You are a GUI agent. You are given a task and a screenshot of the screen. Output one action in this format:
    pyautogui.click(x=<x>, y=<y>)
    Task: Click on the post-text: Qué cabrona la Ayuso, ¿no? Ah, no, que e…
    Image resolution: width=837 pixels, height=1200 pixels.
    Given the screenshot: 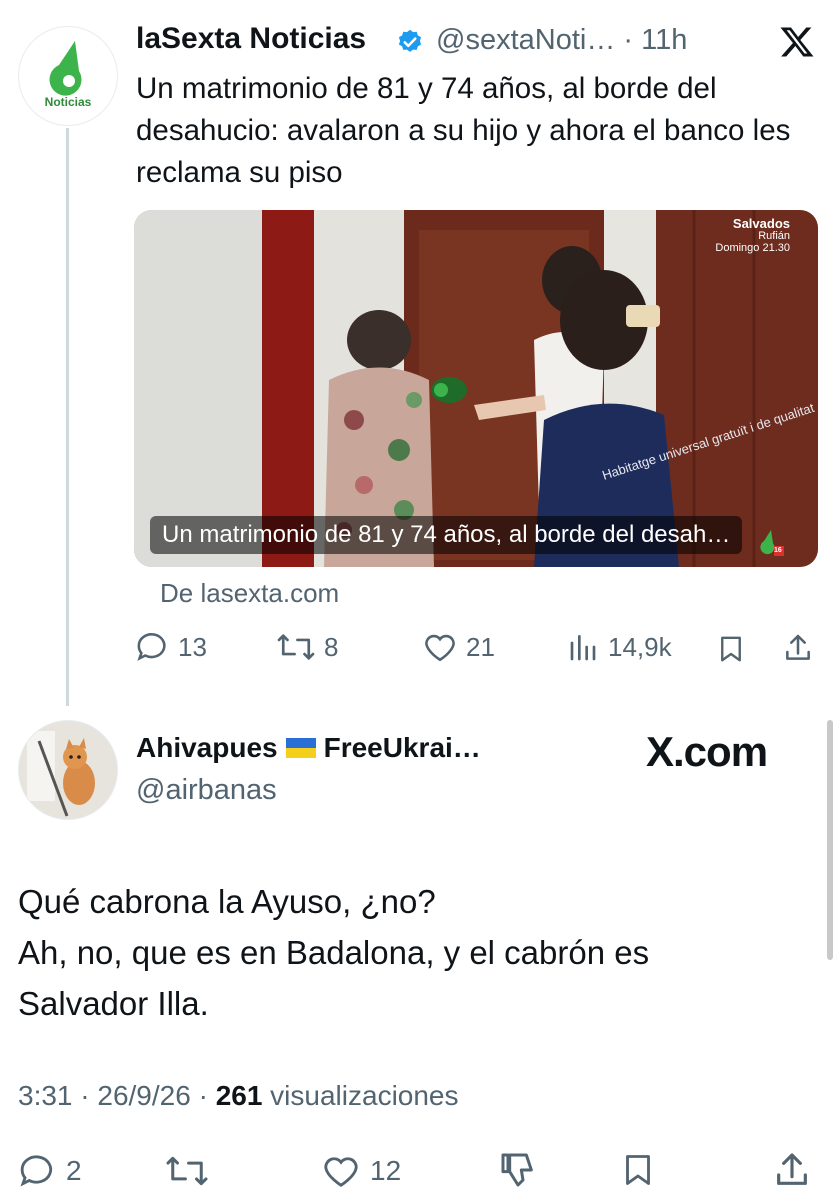 What is the action you would take?
    pyautogui.click(x=418, y=952)
    